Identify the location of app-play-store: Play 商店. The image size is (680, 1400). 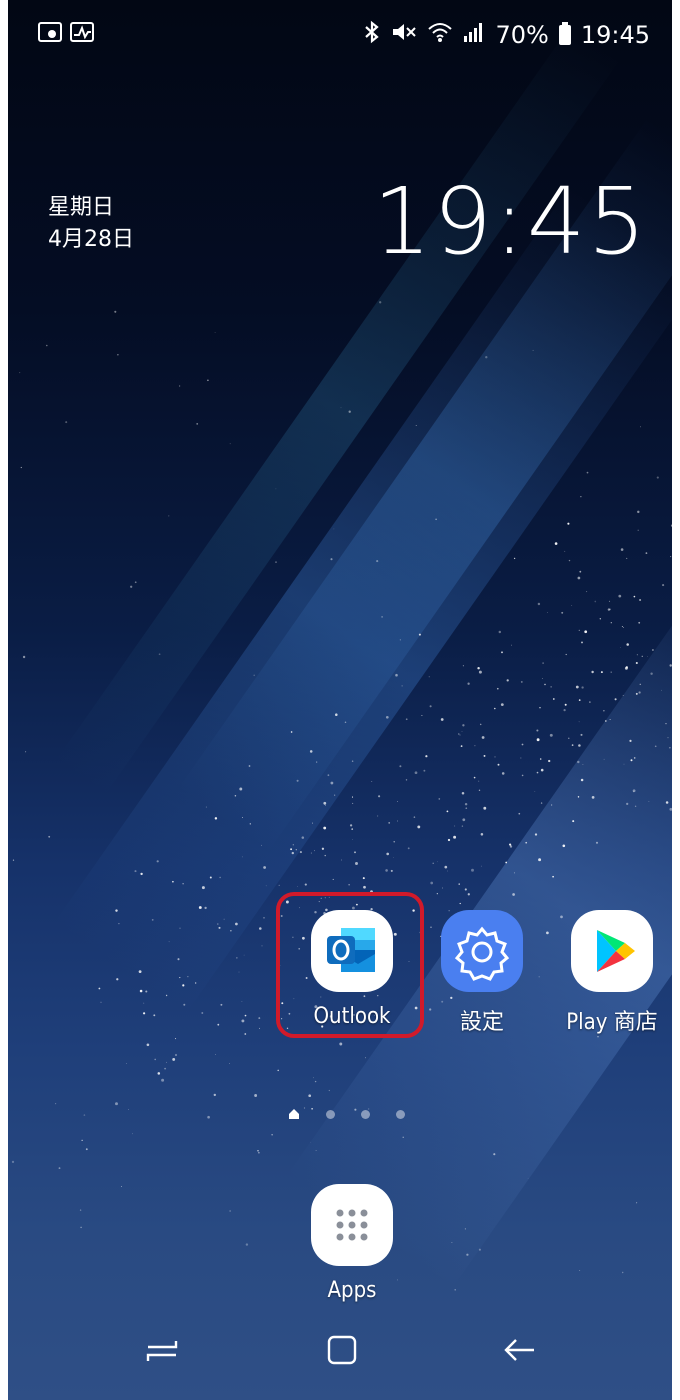
(609, 973).